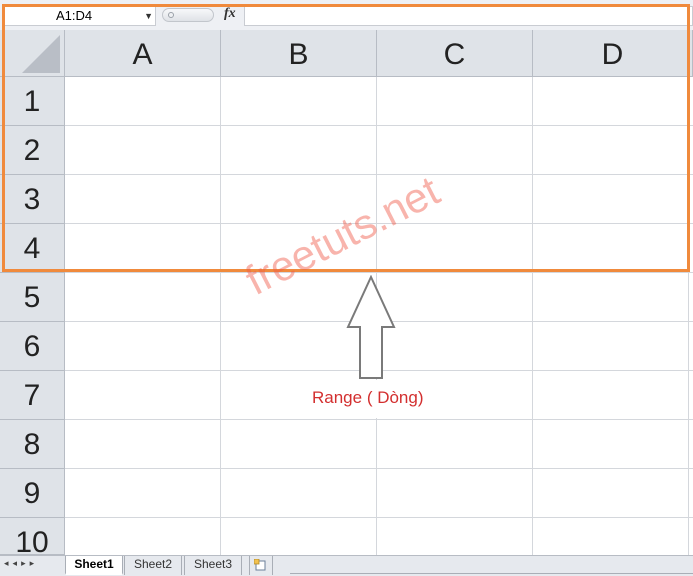 This screenshot has width=693, height=576. Describe the element at coordinates (491, 573) in the screenshot. I see `tab-bar-divider` at that location.